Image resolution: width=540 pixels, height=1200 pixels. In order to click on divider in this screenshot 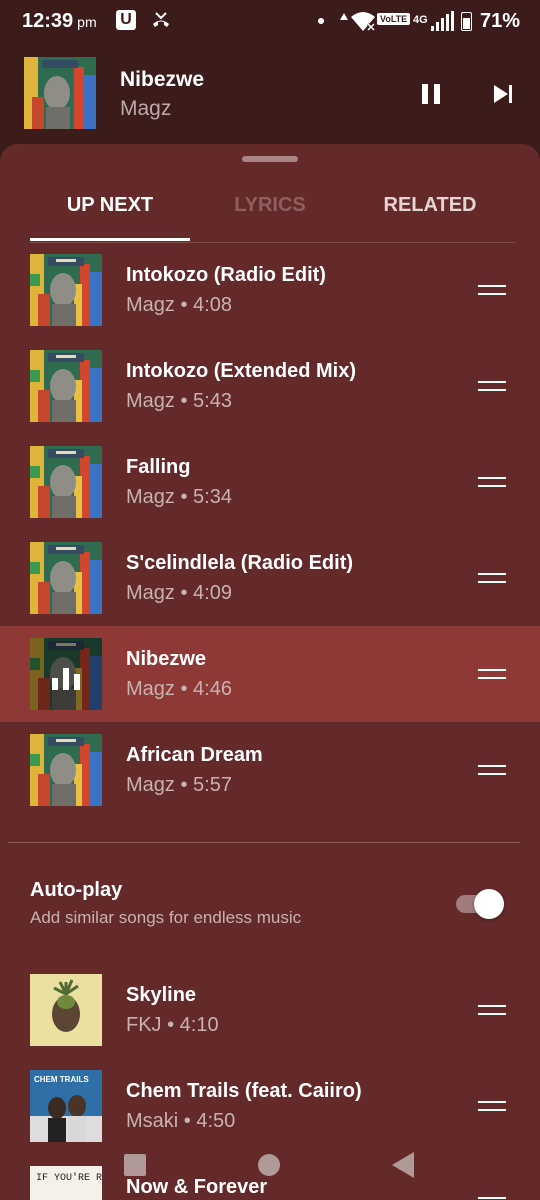, I will do `click(264, 842)`.